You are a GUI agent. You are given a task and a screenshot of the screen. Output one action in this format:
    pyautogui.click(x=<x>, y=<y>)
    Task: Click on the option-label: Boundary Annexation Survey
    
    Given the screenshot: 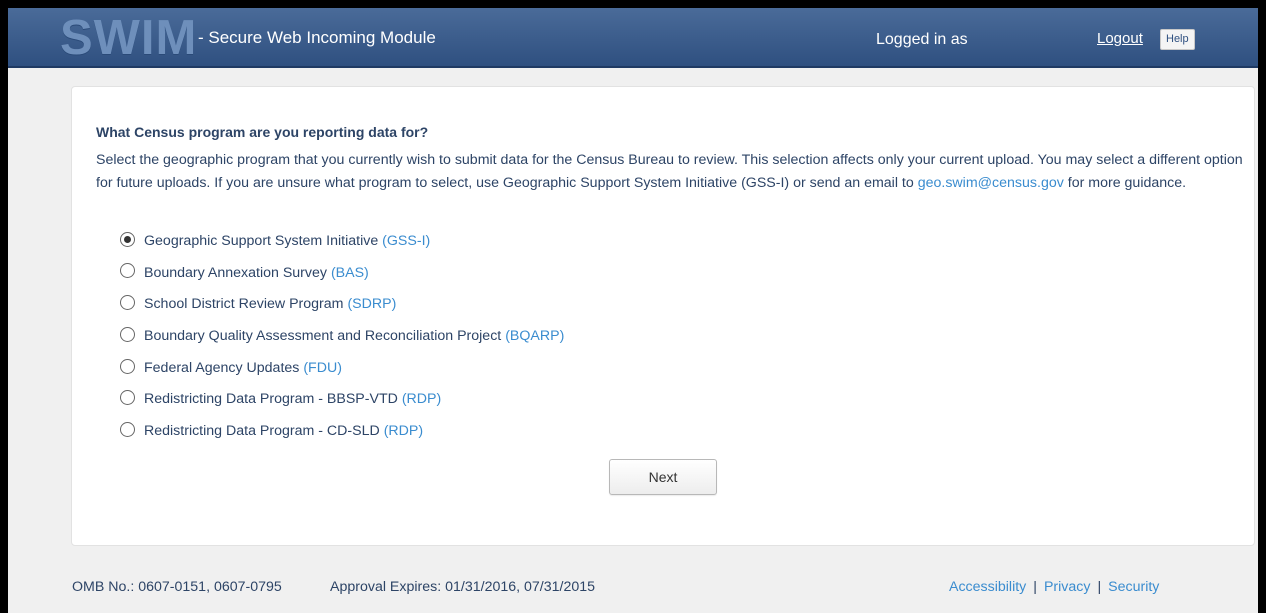 What is the action you would take?
    pyautogui.click(x=235, y=272)
    